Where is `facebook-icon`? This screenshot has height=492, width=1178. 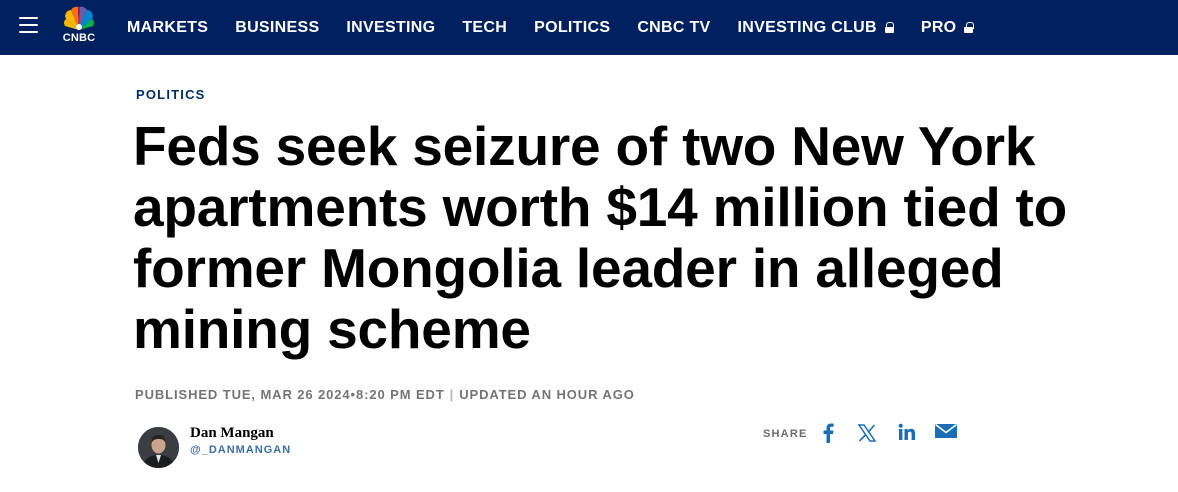 facebook-icon is located at coordinates (828, 433).